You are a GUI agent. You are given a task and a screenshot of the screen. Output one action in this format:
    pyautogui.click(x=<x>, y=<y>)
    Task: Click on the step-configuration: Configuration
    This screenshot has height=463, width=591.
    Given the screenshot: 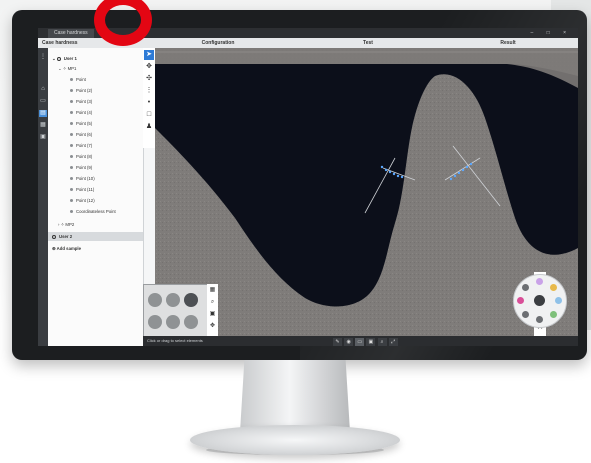 What is the action you would take?
    pyautogui.click(x=218, y=43)
    